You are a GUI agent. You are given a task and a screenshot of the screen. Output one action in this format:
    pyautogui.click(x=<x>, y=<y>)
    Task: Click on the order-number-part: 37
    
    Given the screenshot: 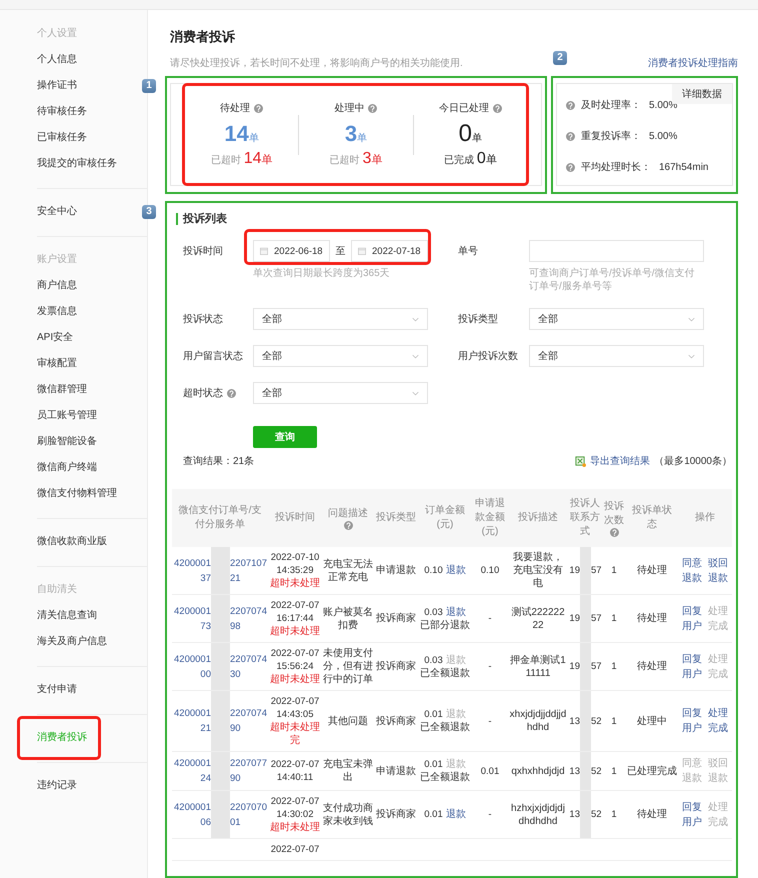 What is the action you would take?
    pyautogui.click(x=205, y=578)
    